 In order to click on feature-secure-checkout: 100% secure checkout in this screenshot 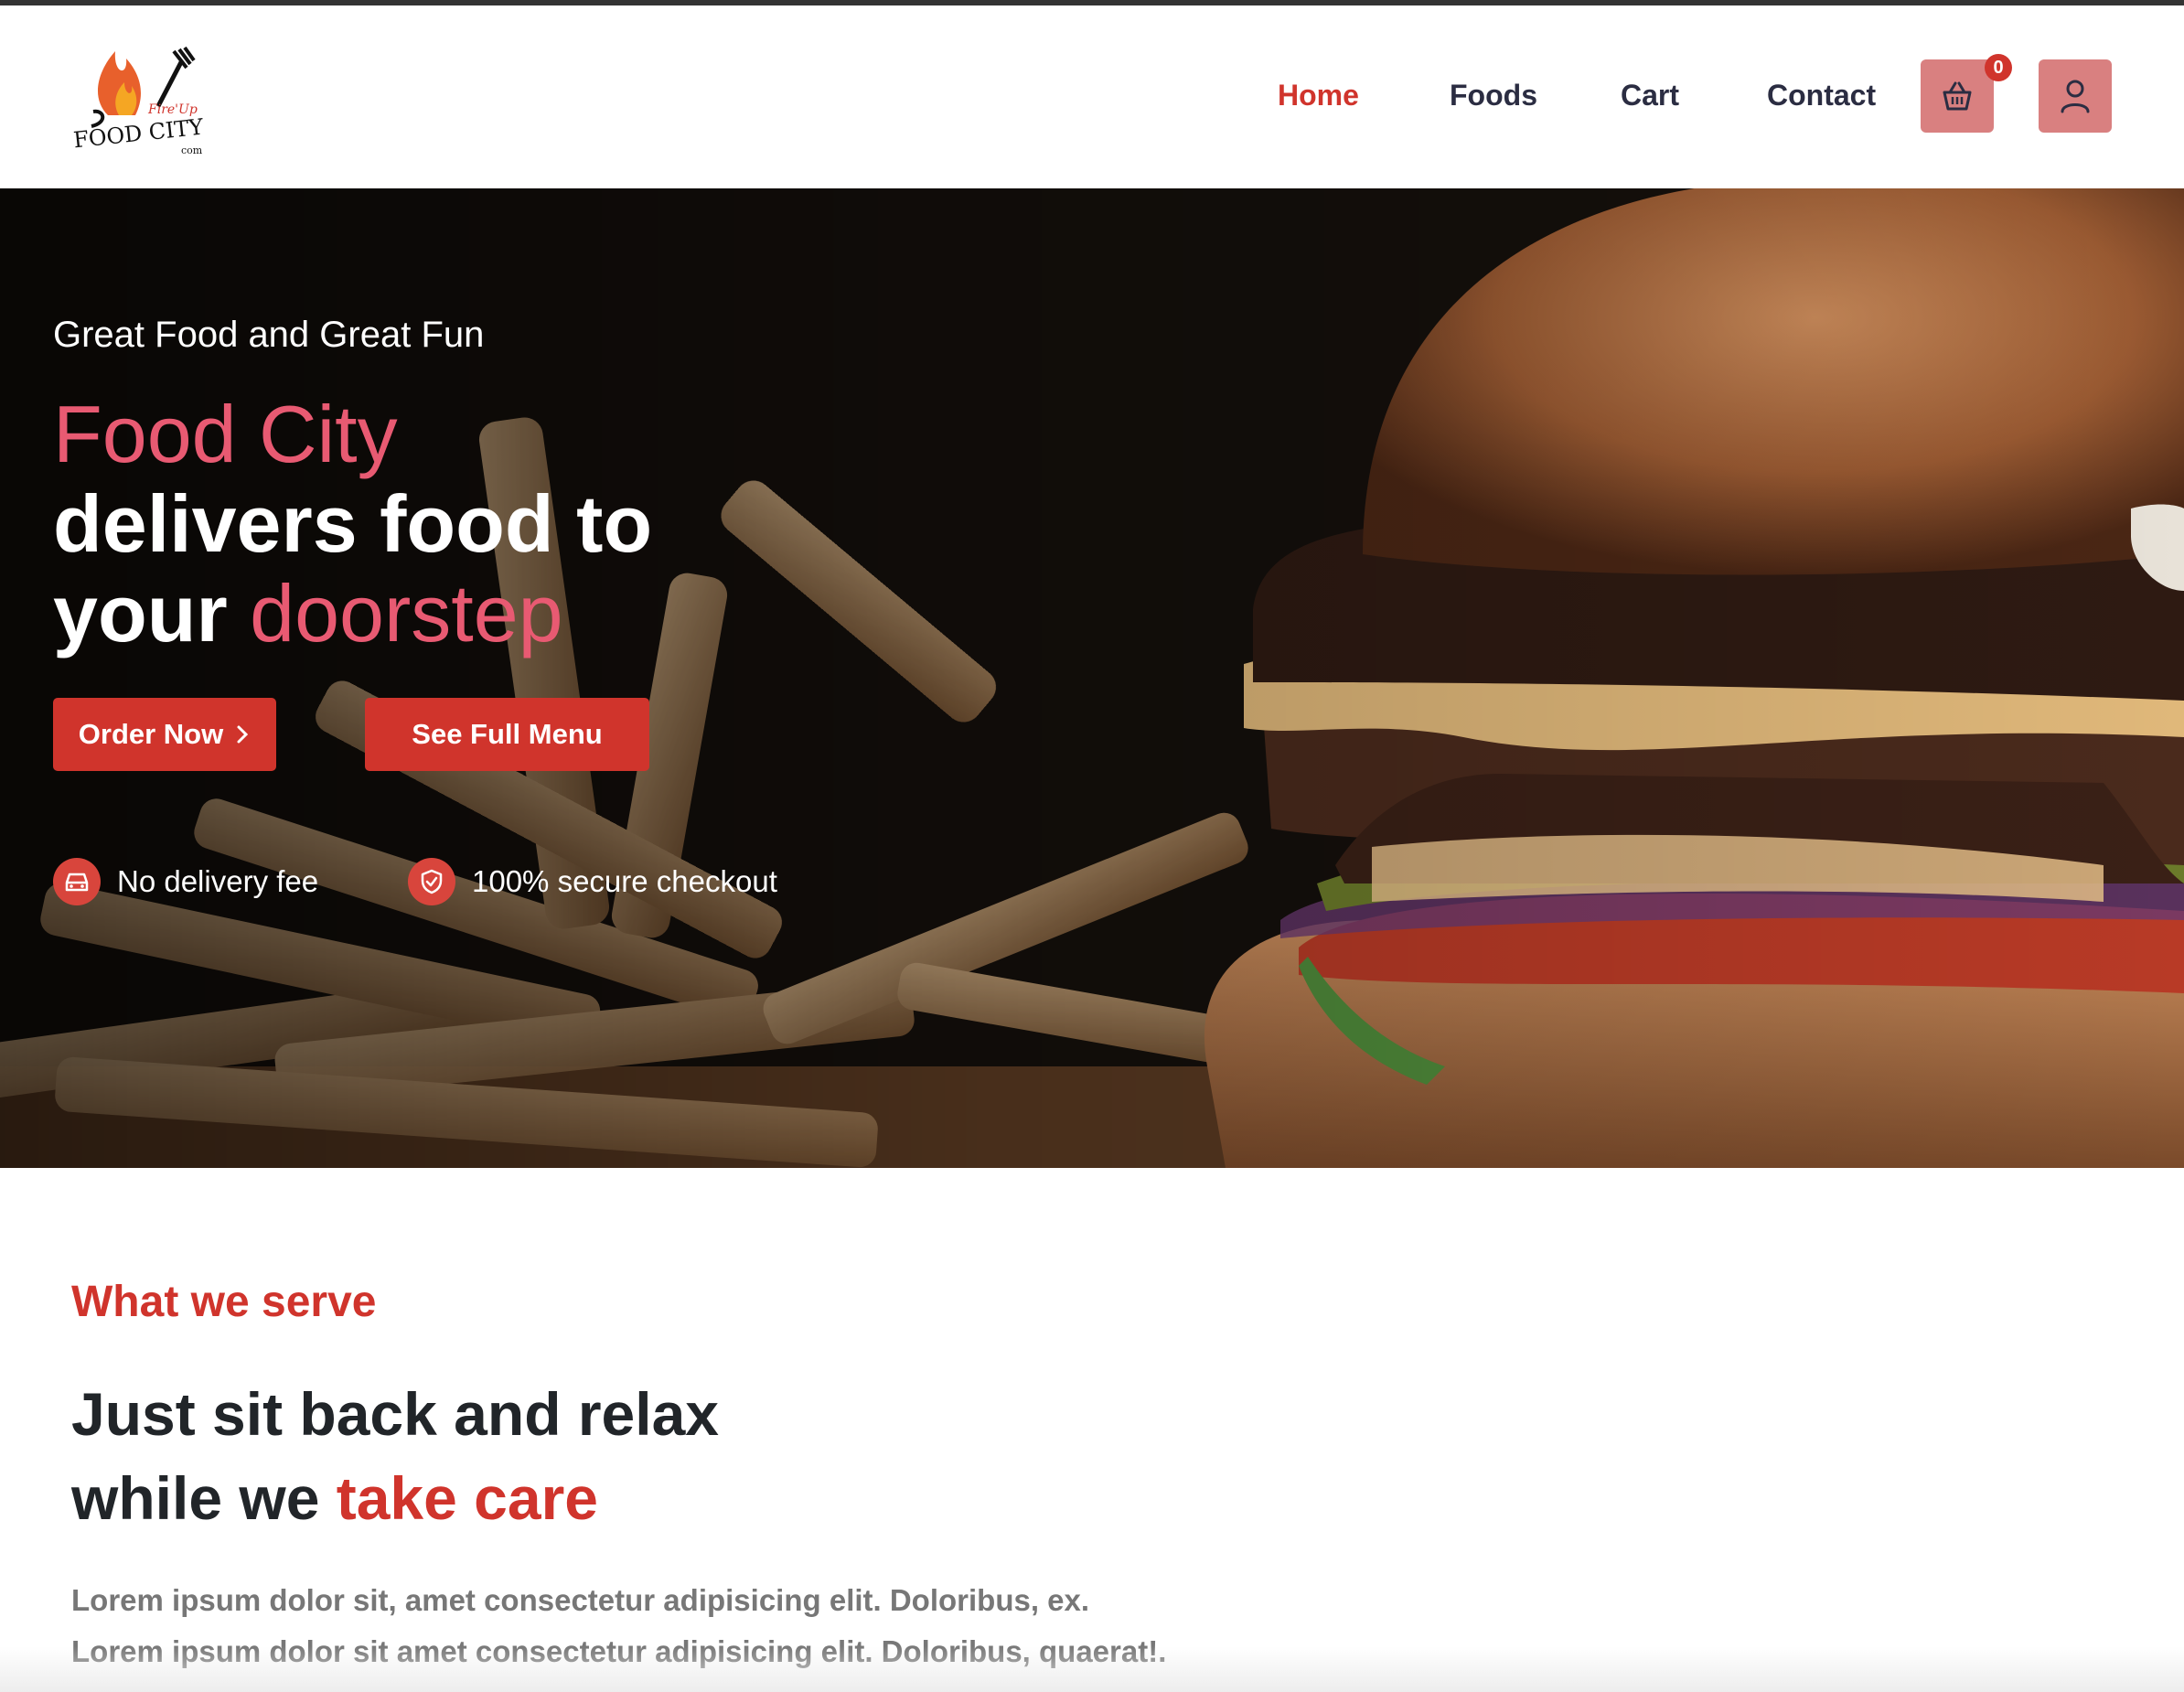, I will do `click(592, 882)`.